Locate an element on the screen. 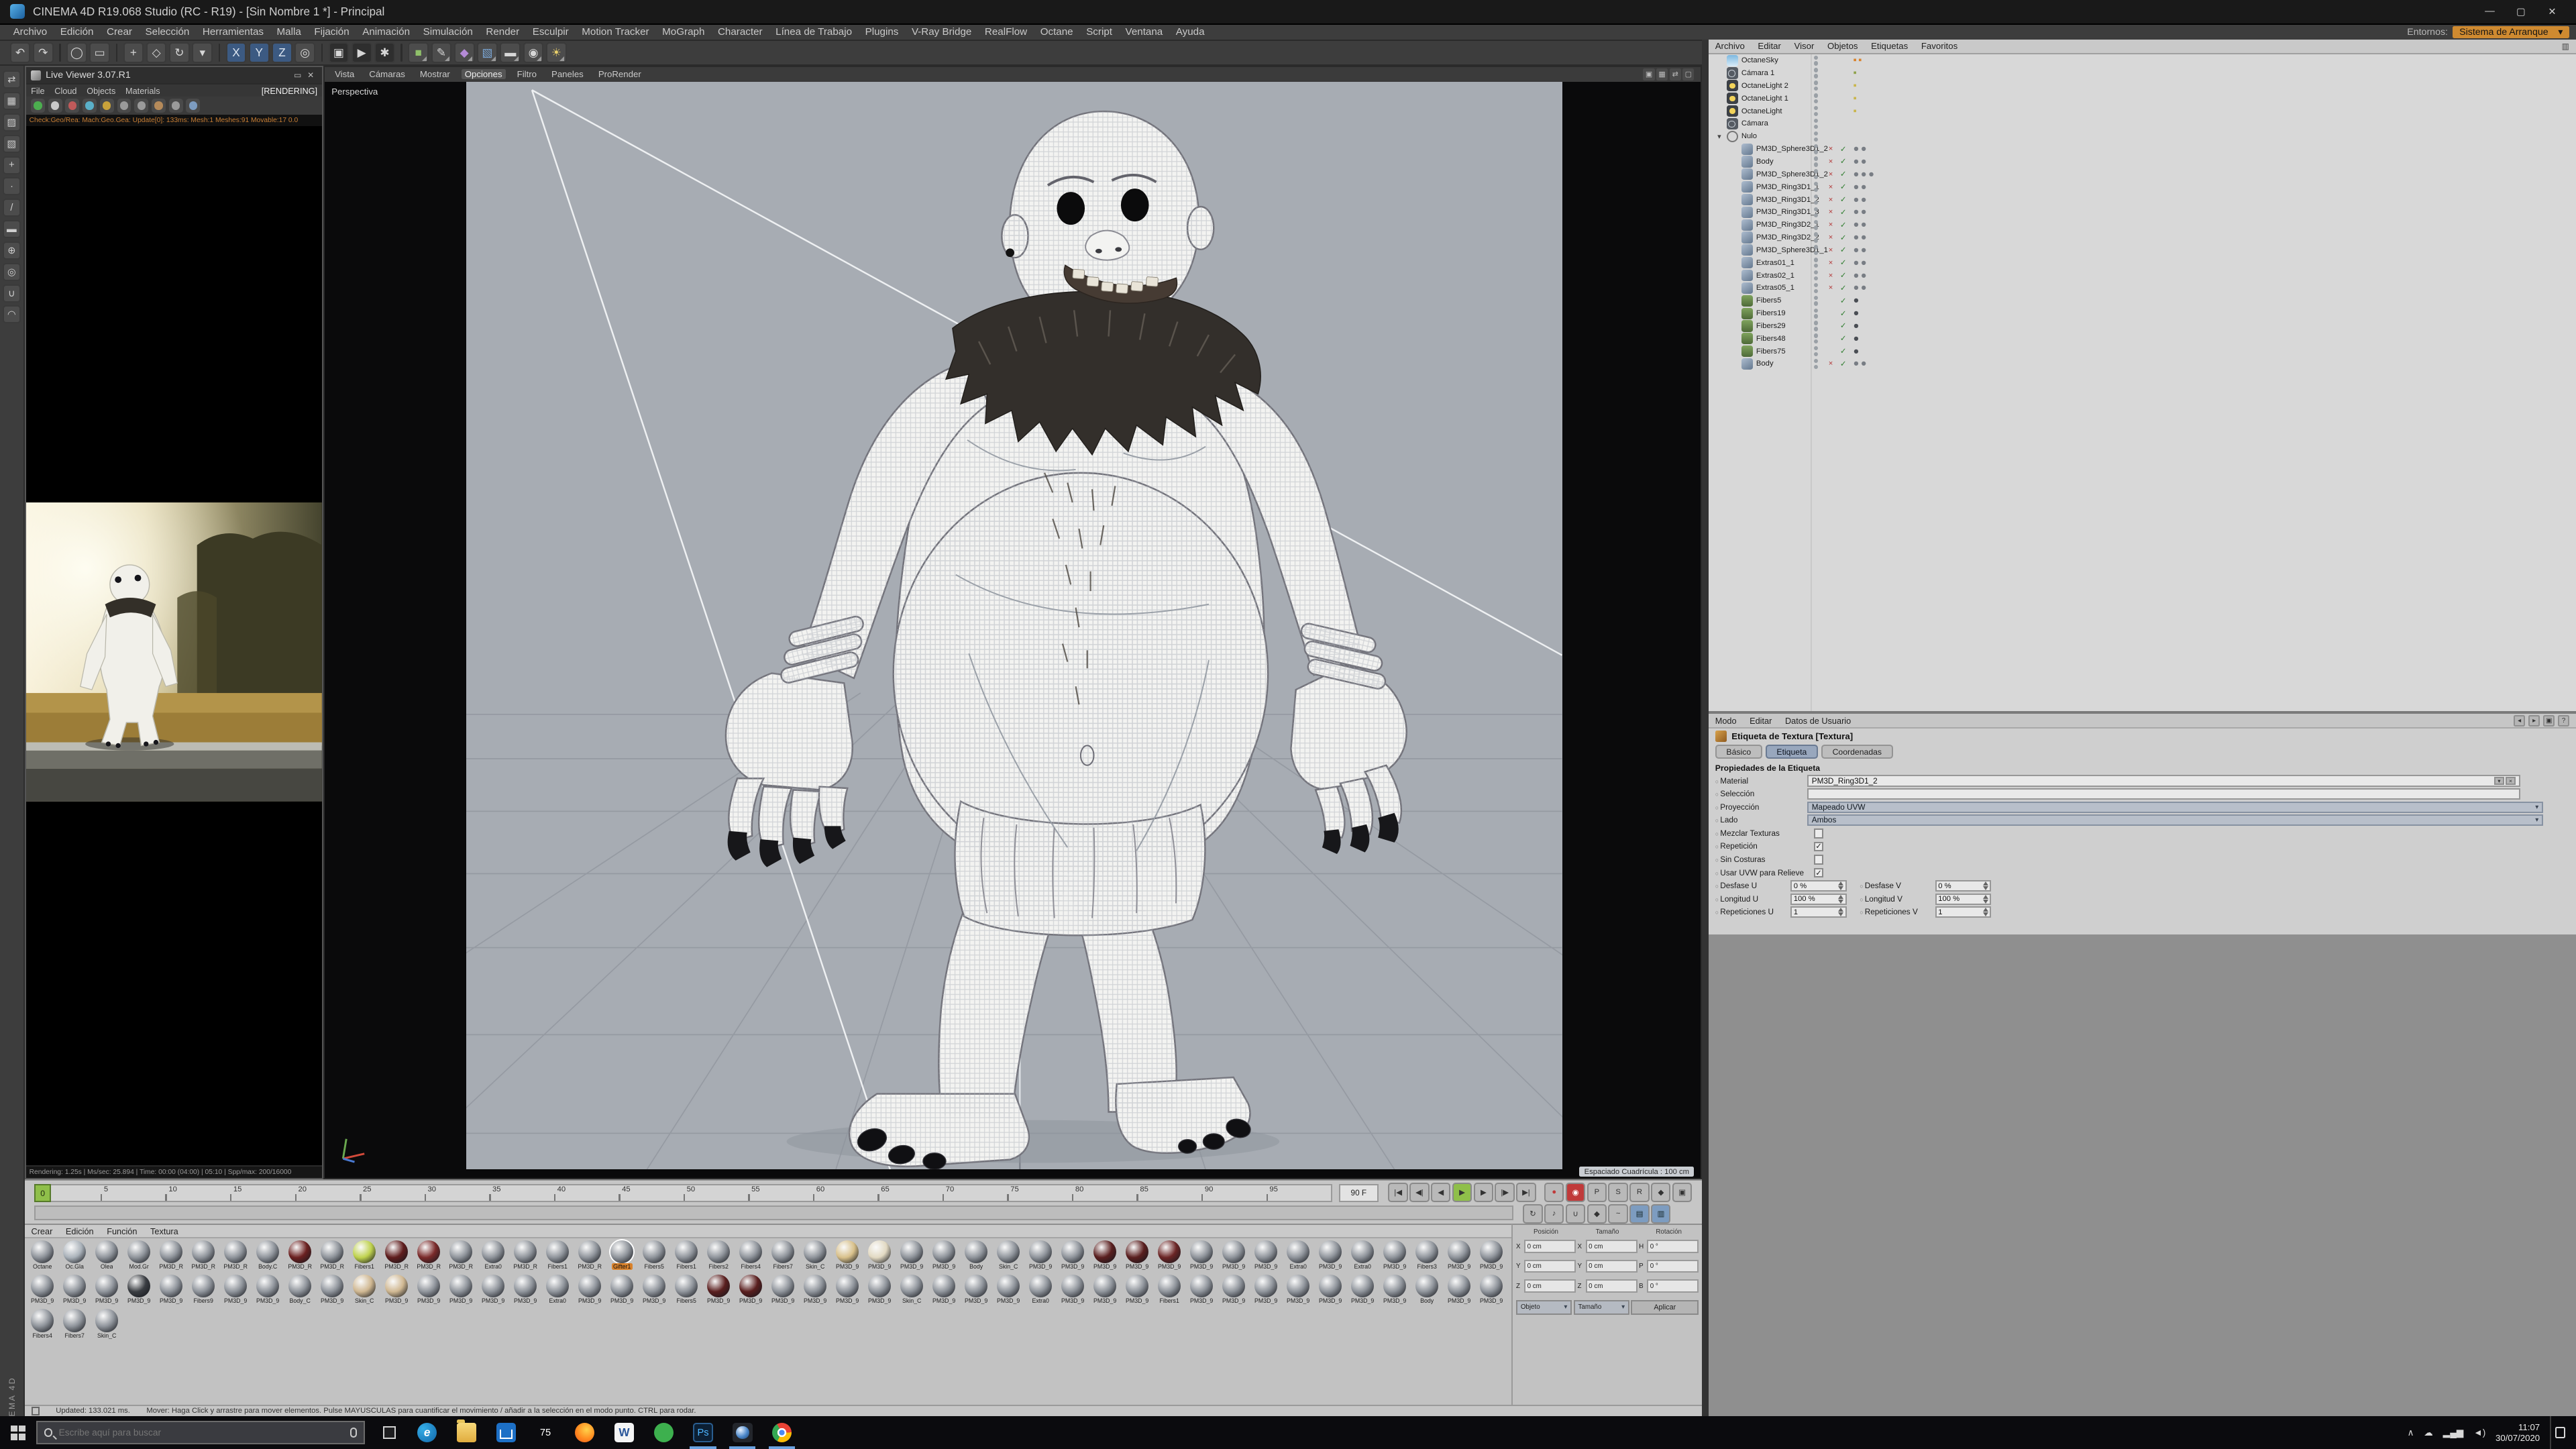 This screenshot has height=1449, width=2576. play-button: ▶ is located at coordinates (1462, 1192).